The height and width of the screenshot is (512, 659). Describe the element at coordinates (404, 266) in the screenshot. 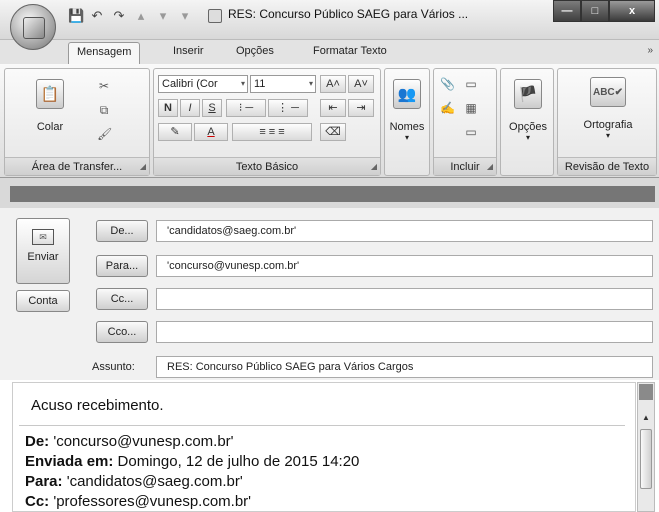

I see `to-field: 'concurso@vunesp.com.br'` at that location.